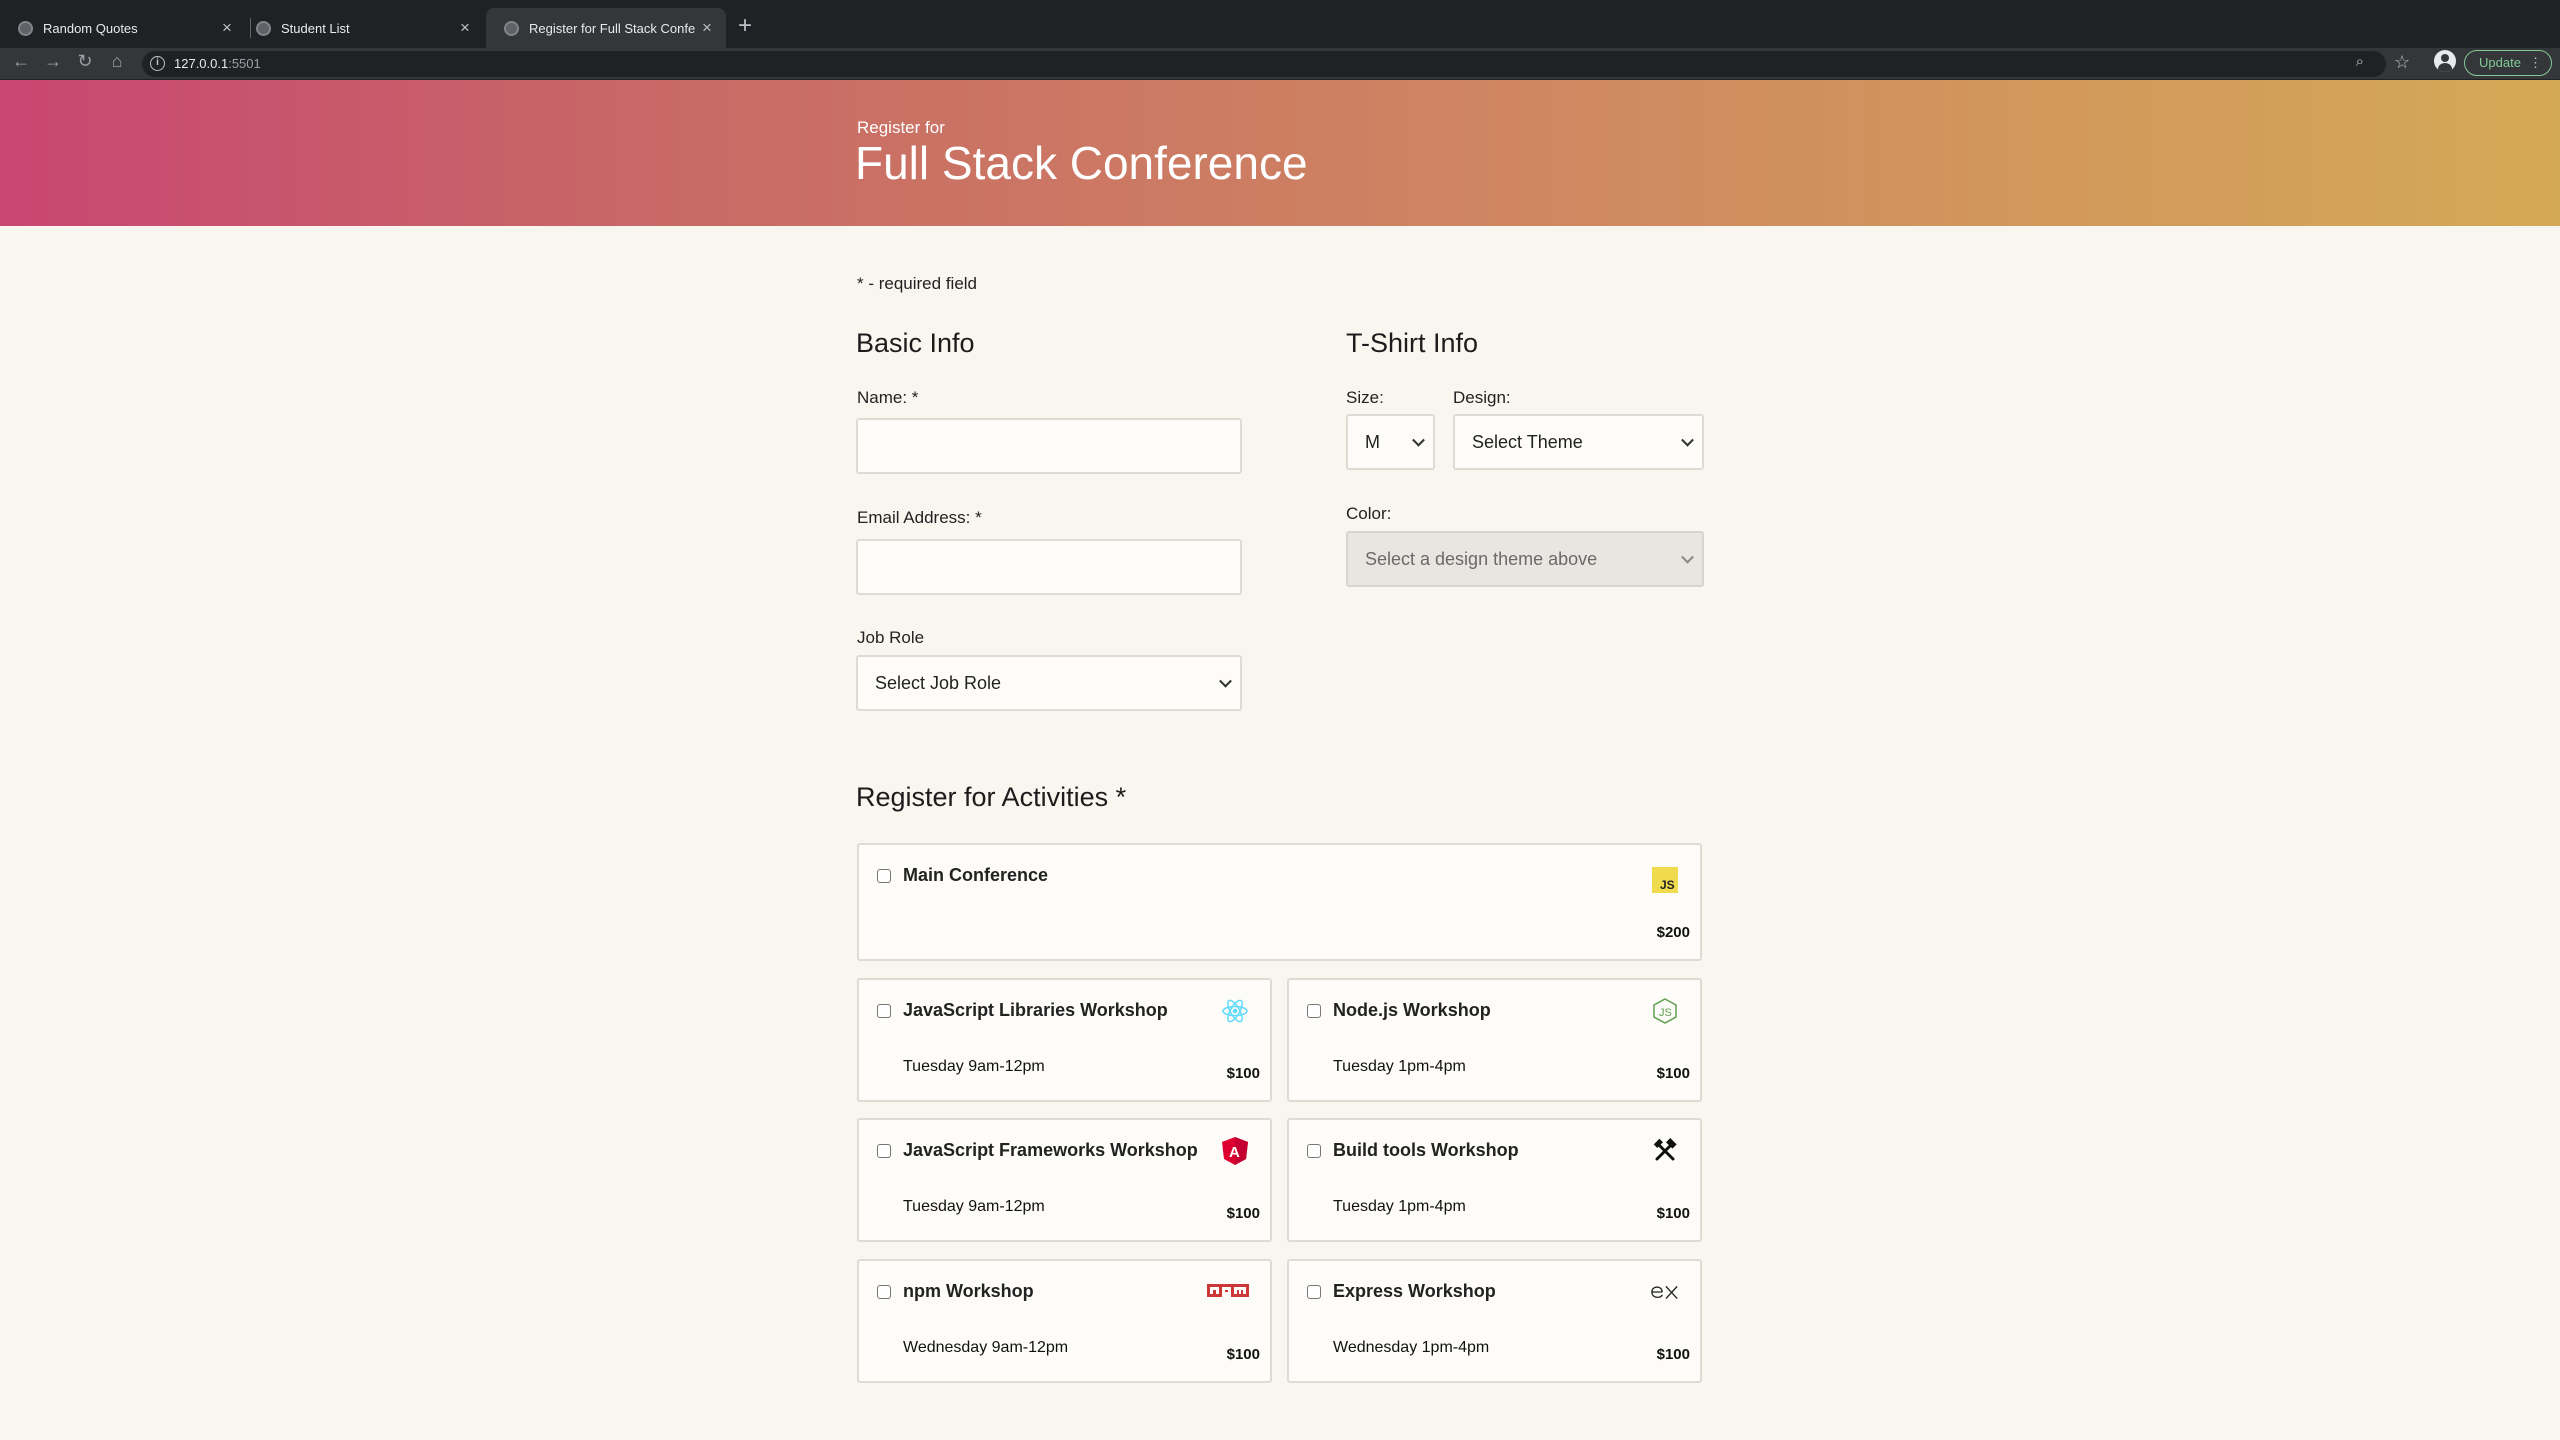 The height and width of the screenshot is (1440, 2560). I want to click on email-field, so click(1049, 567).